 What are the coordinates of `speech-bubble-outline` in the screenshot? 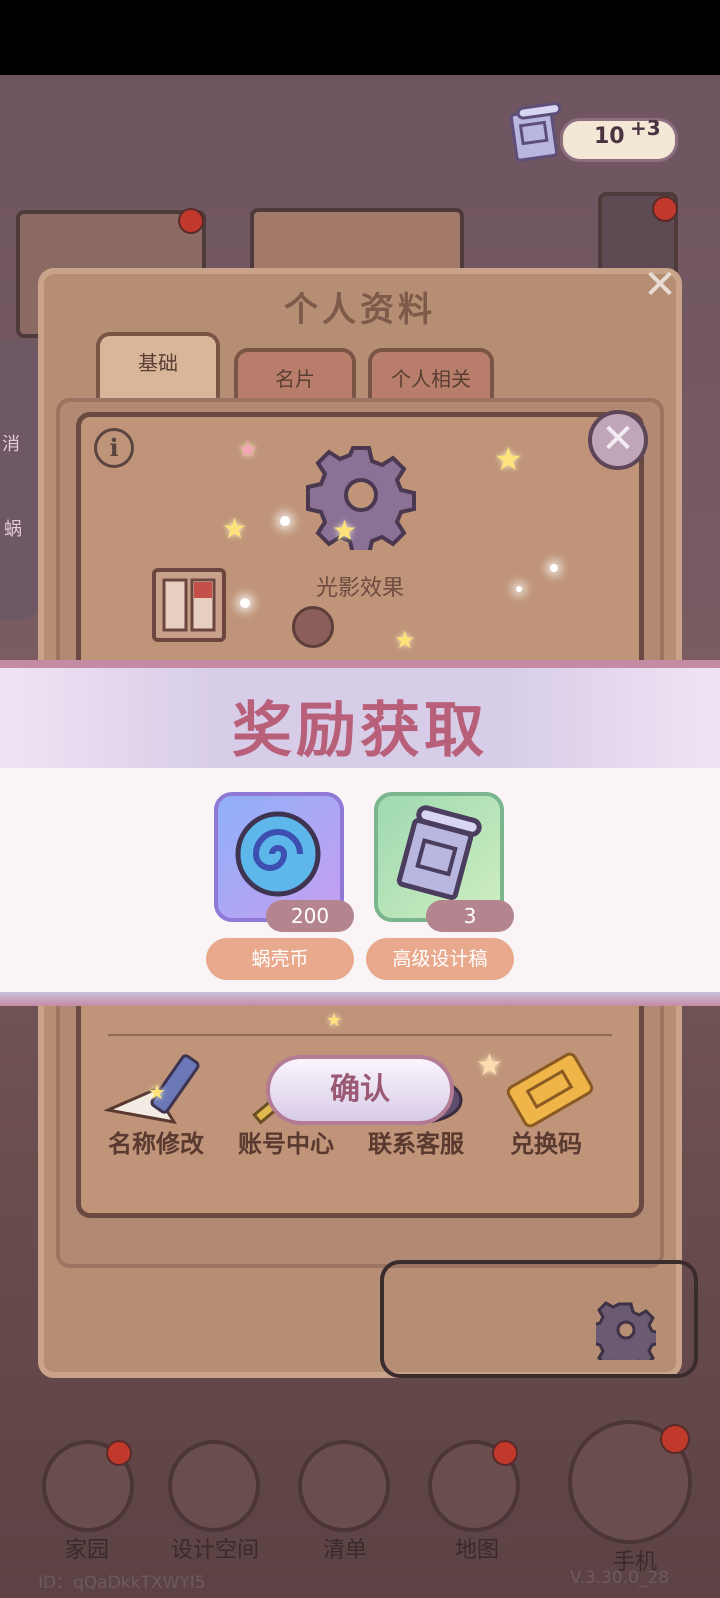 It's located at (539, 1319).